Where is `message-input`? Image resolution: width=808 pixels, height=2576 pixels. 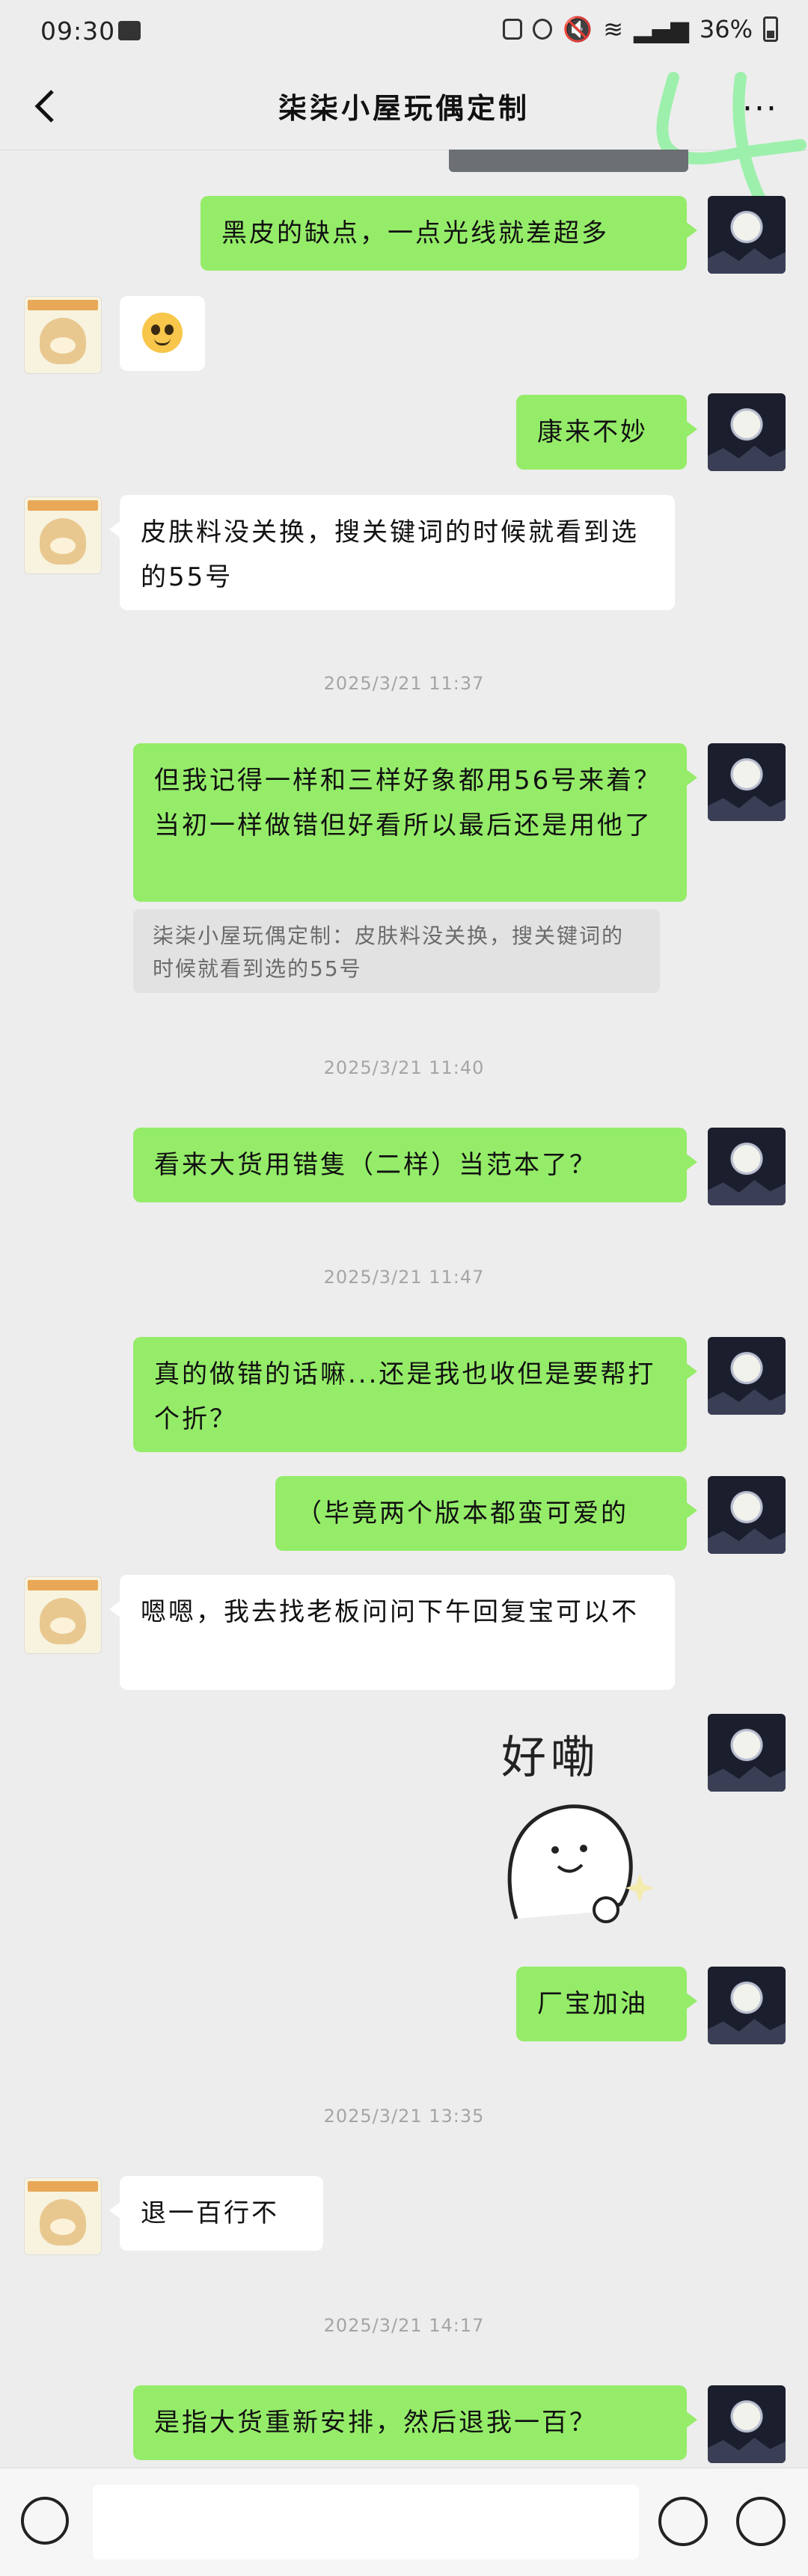 message-input is located at coordinates (366, 2522).